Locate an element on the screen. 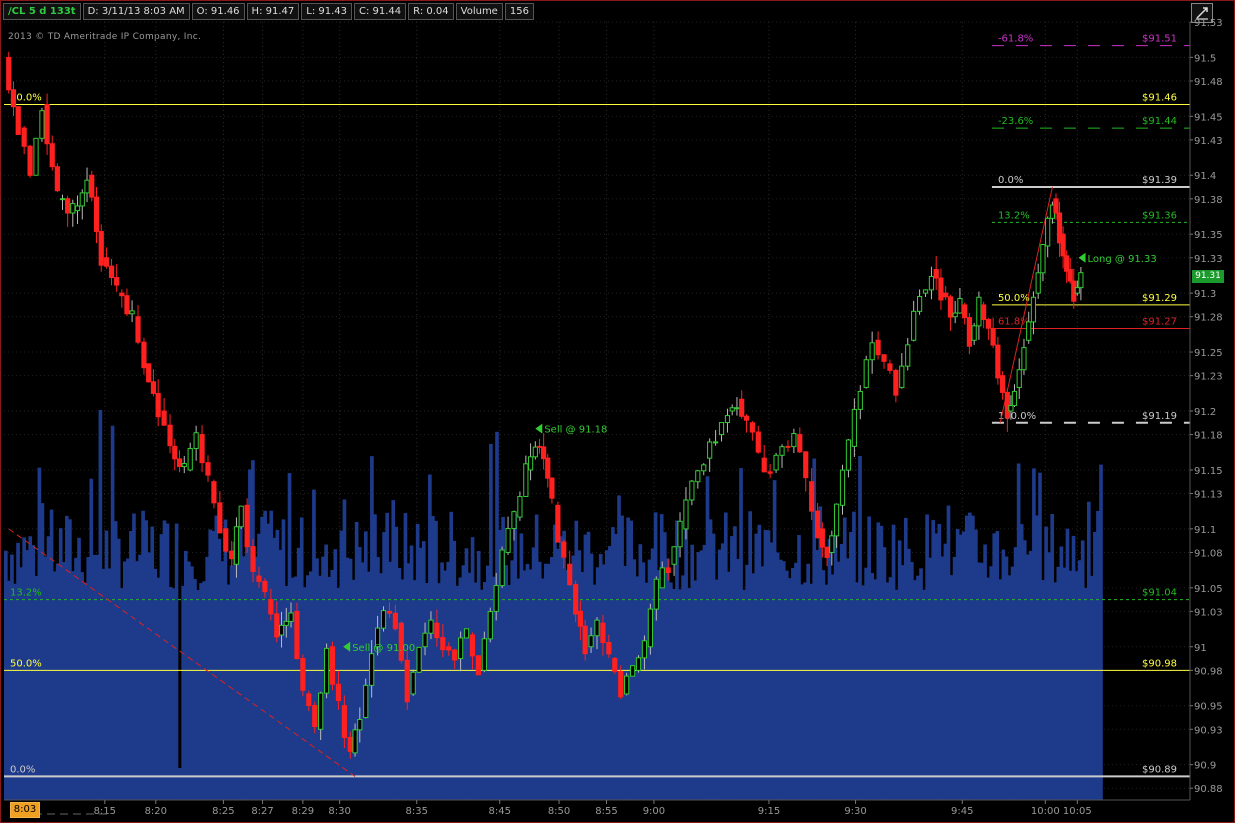 The height and width of the screenshot is (823, 1235). fib-price-label: $91.51 is located at coordinates (1159, 39).